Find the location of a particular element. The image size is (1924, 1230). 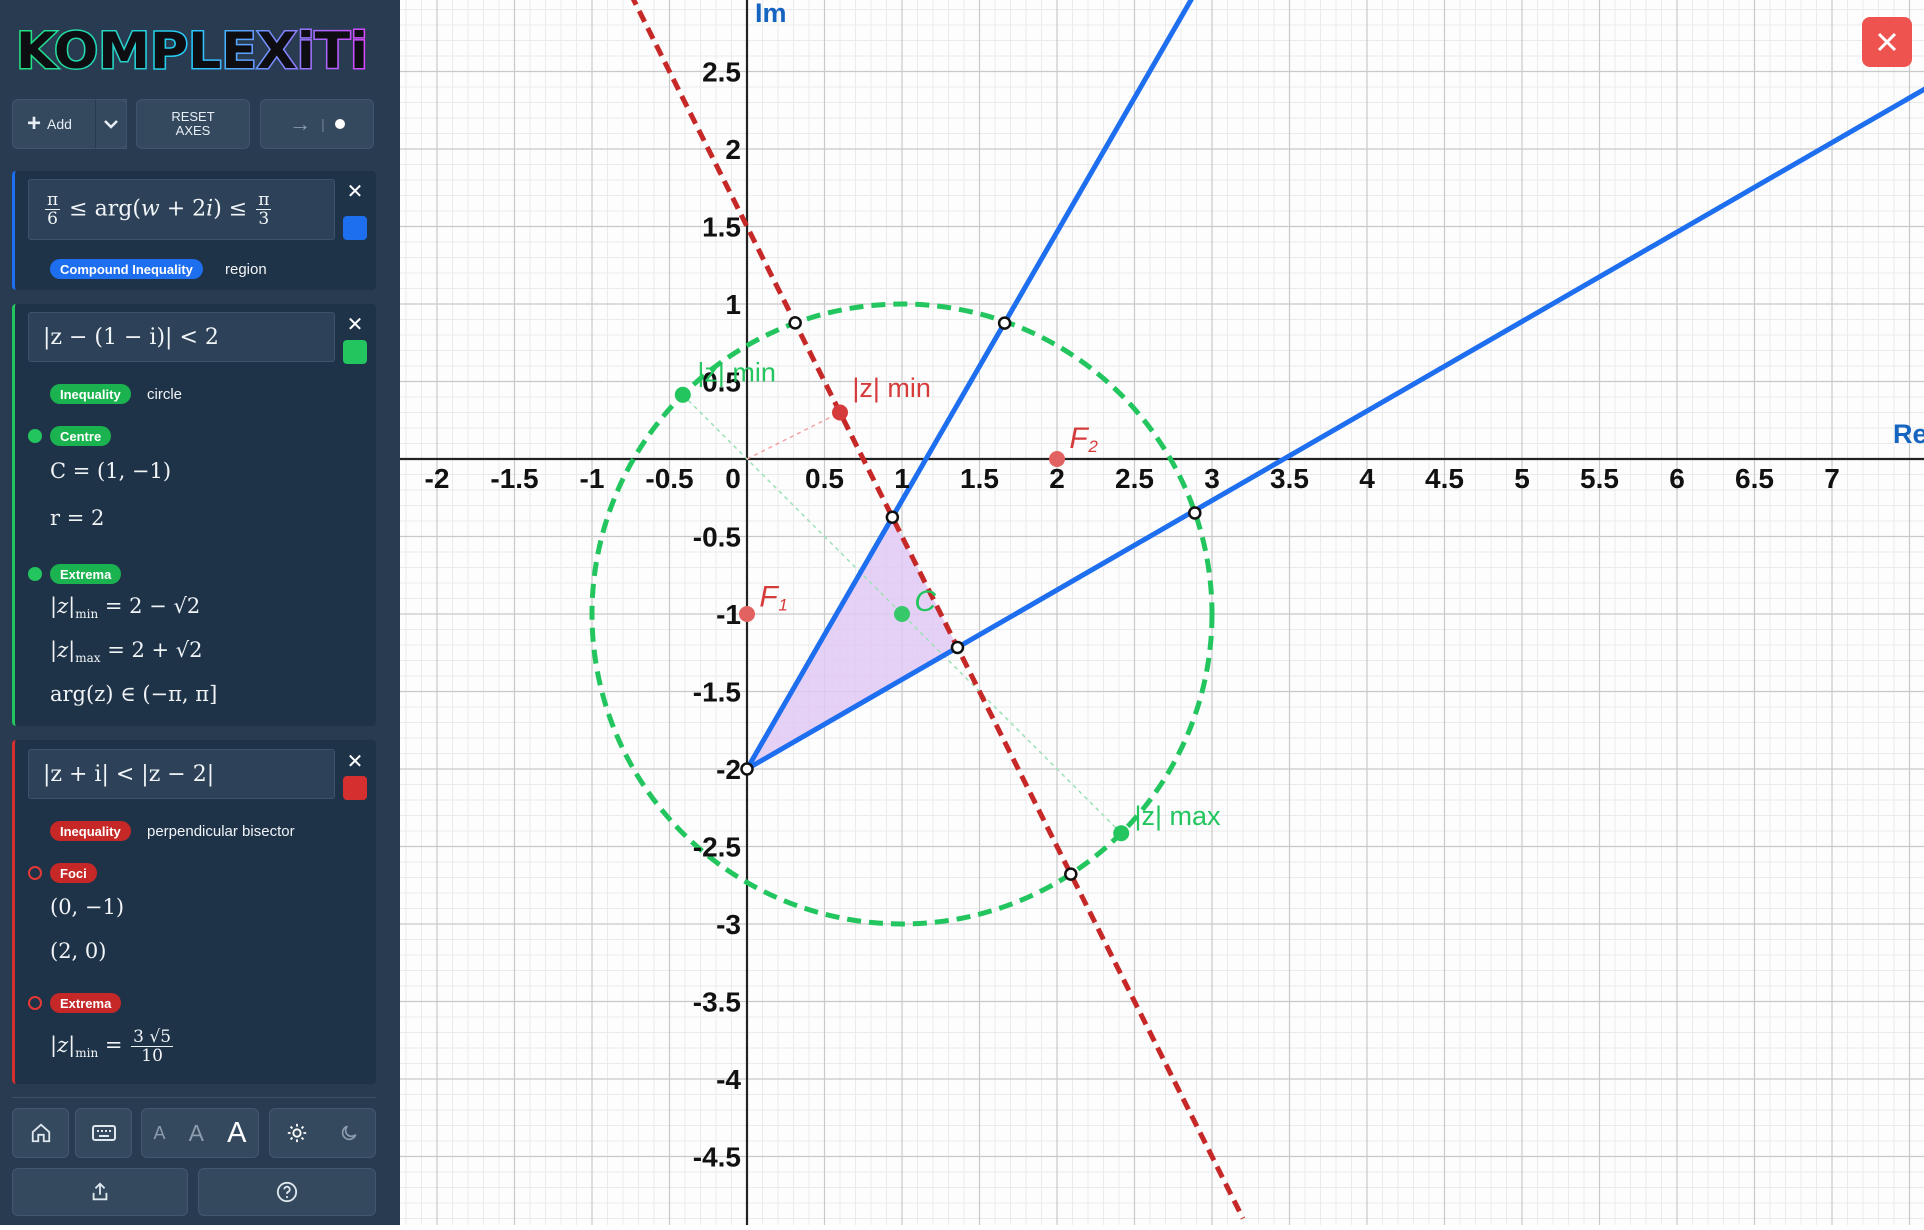

x-tick-label: -0.5 is located at coordinates (669, 478).